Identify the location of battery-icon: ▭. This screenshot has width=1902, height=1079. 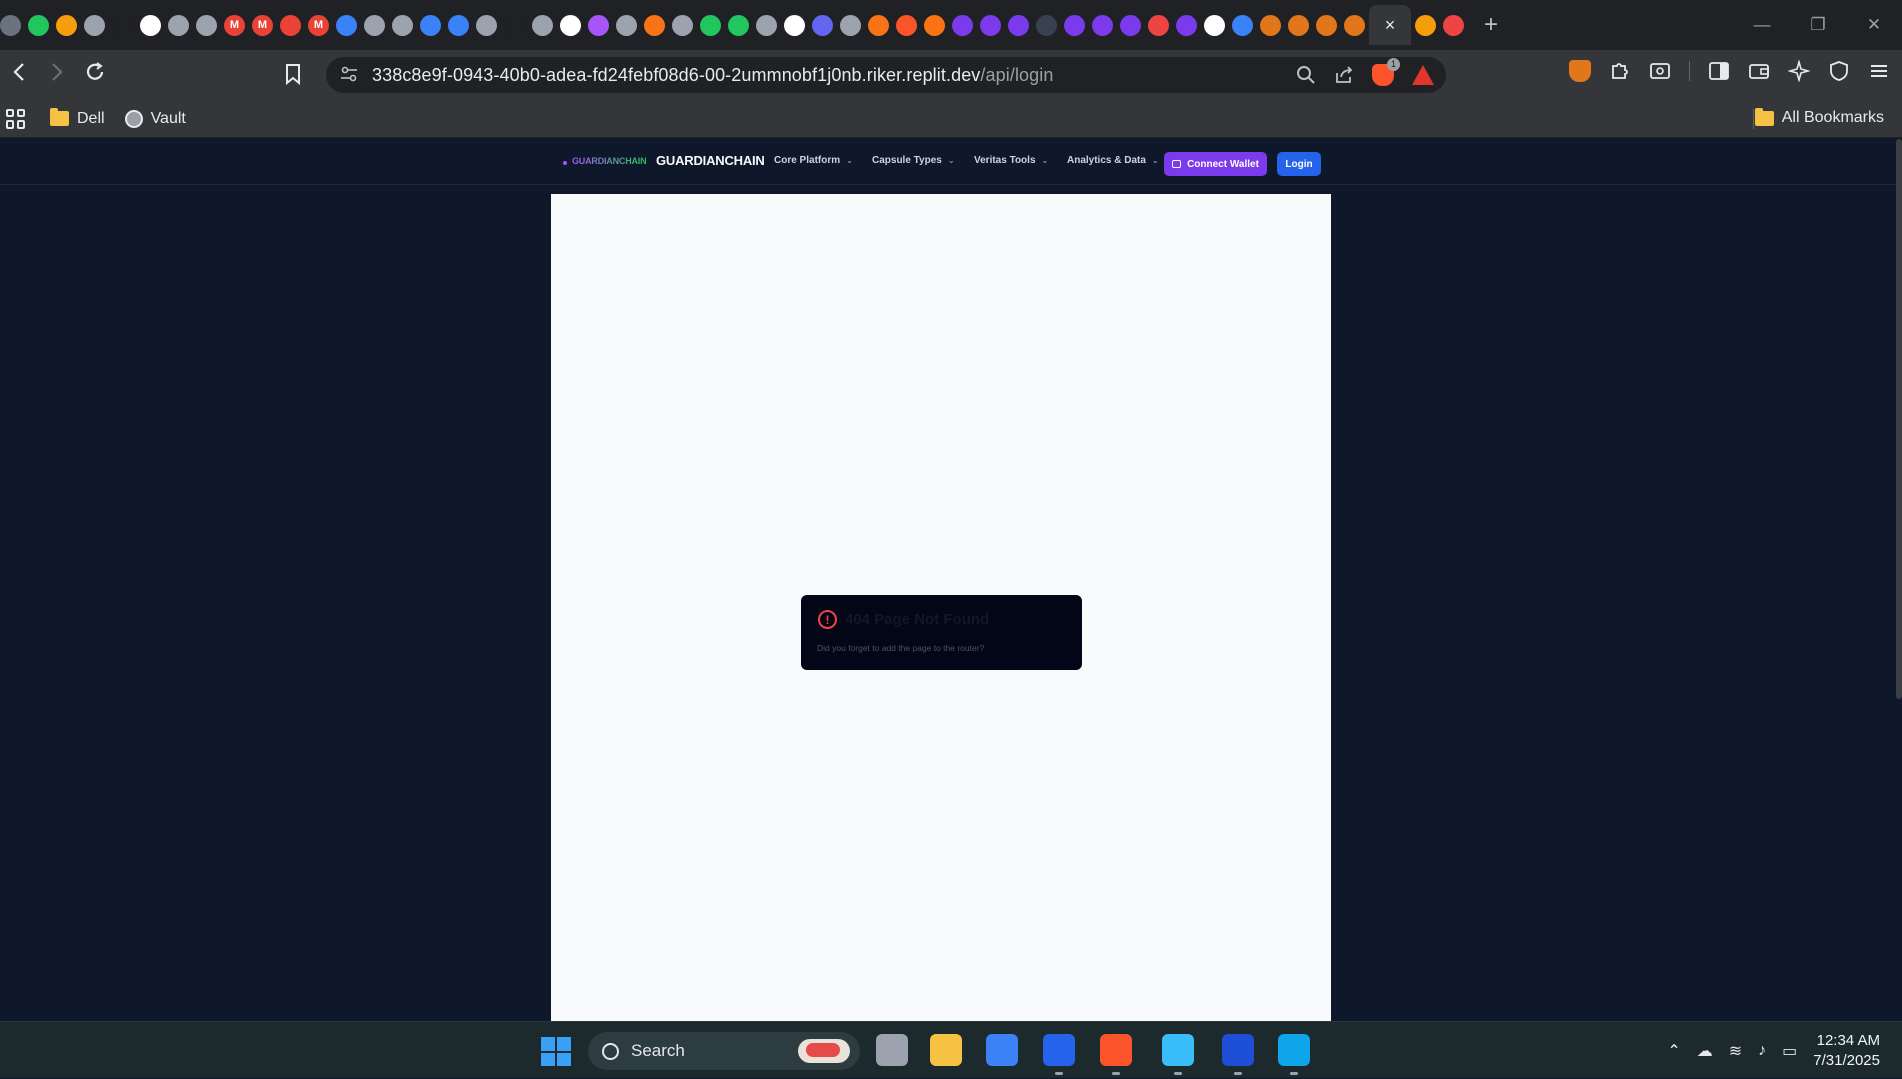
(1789, 1051).